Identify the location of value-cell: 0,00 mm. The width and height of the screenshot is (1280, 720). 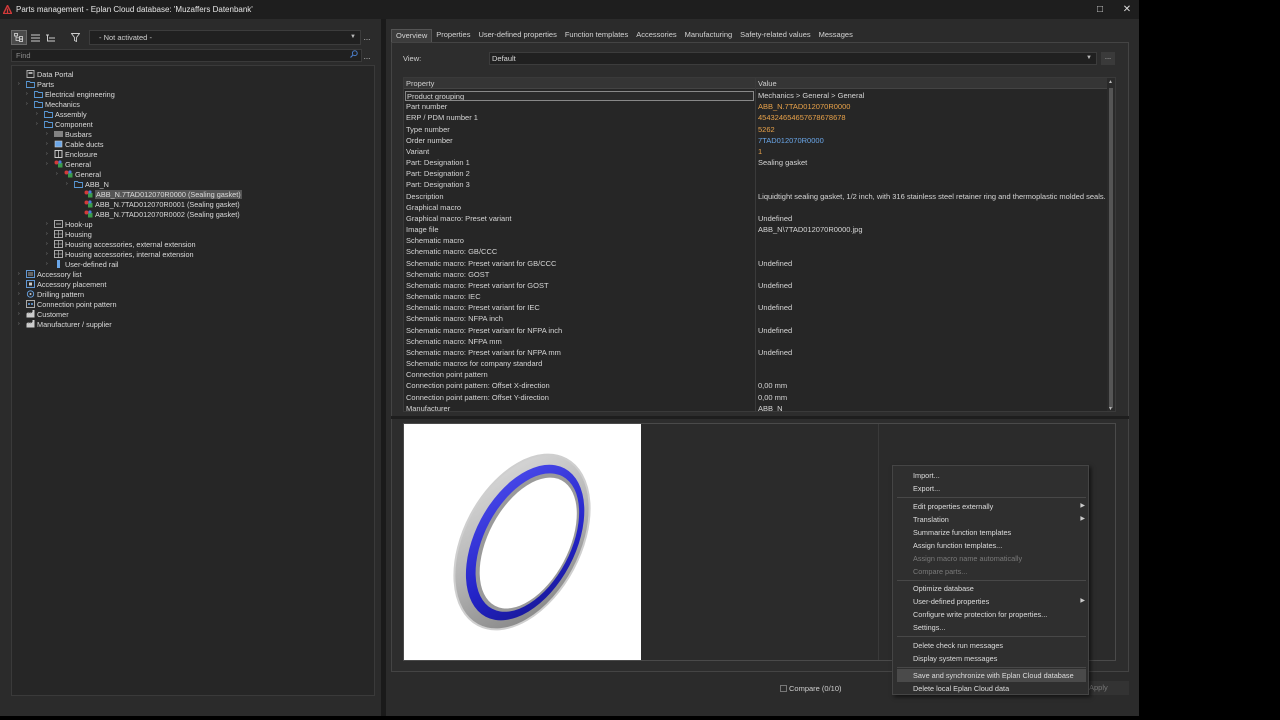
(932, 397).